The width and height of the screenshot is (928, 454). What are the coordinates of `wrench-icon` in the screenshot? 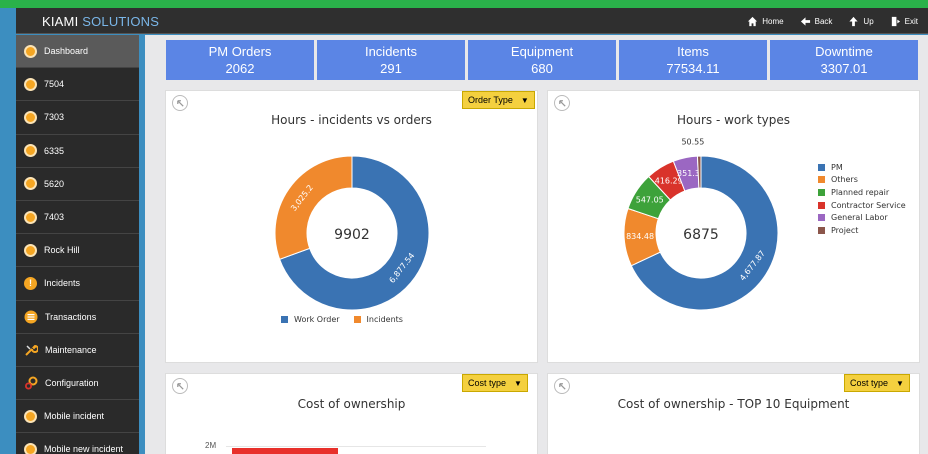 It's located at (31, 350).